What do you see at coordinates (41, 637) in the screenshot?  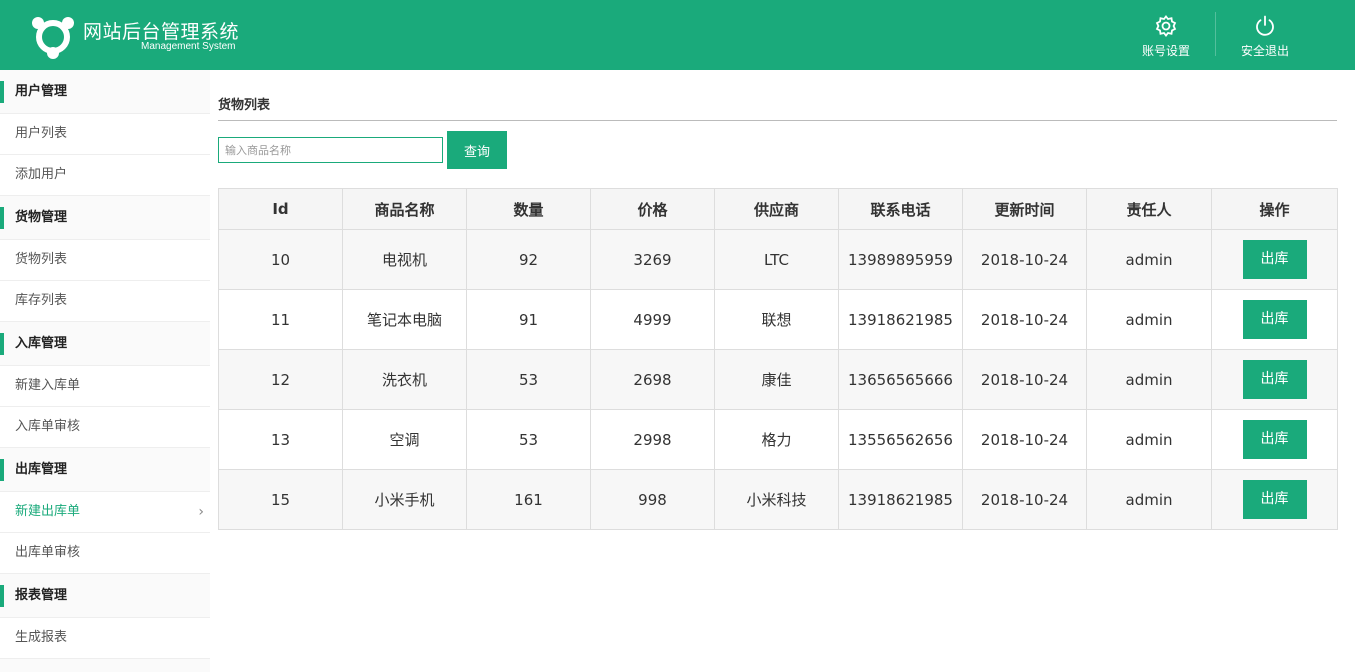 I see `sidebar-item-label: 生成报表` at bounding box center [41, 637].